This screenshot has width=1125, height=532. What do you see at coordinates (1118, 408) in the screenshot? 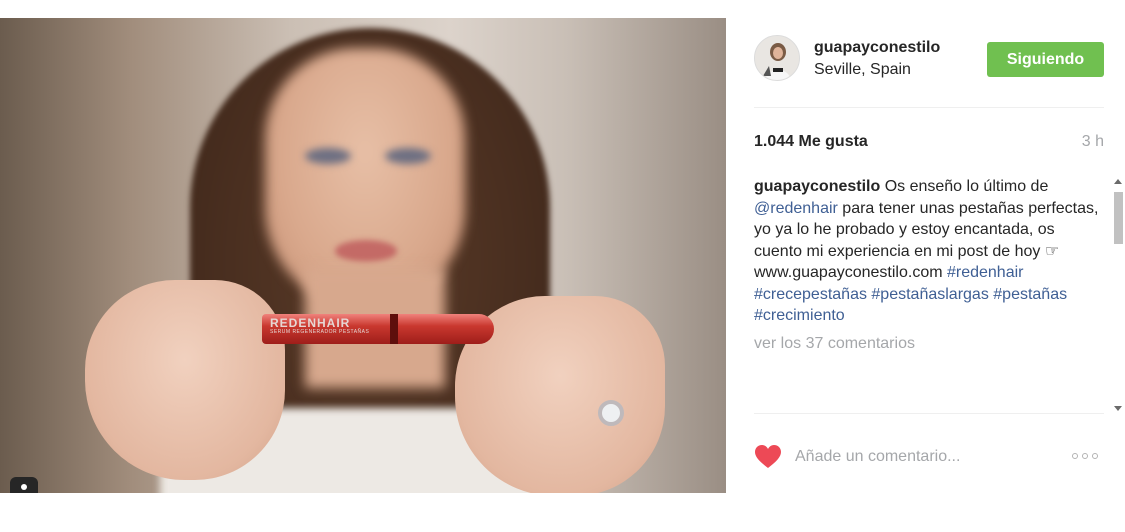
I see `scroll-down-arrow-icon` at bounding box center [1118, 408].